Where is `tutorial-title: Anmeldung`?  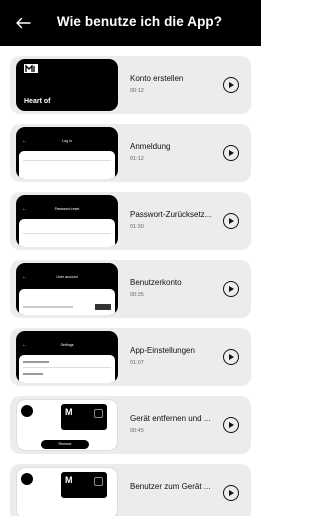 tutorial-title: Anmeldung is located at coordinates (150, 146).